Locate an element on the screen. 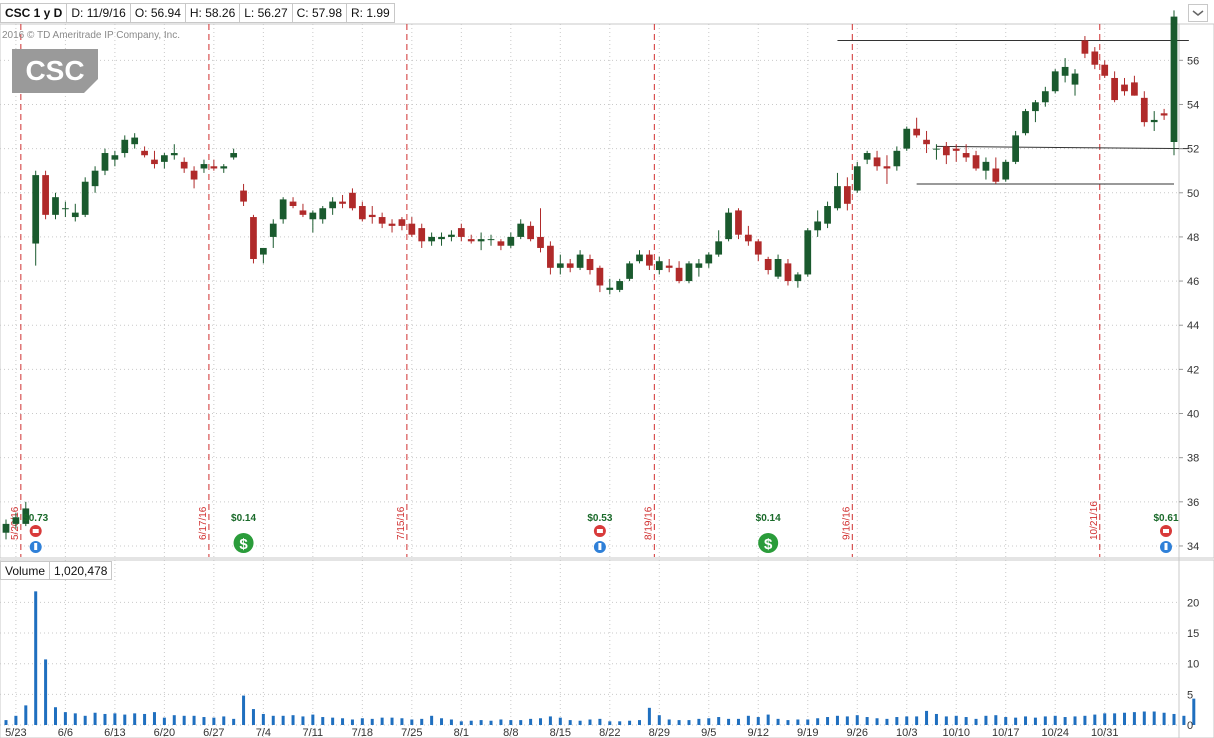 The width and height of the screenshot is (1214, 738). date-tick-label: 10/10 is located at coordinates (956, 732).